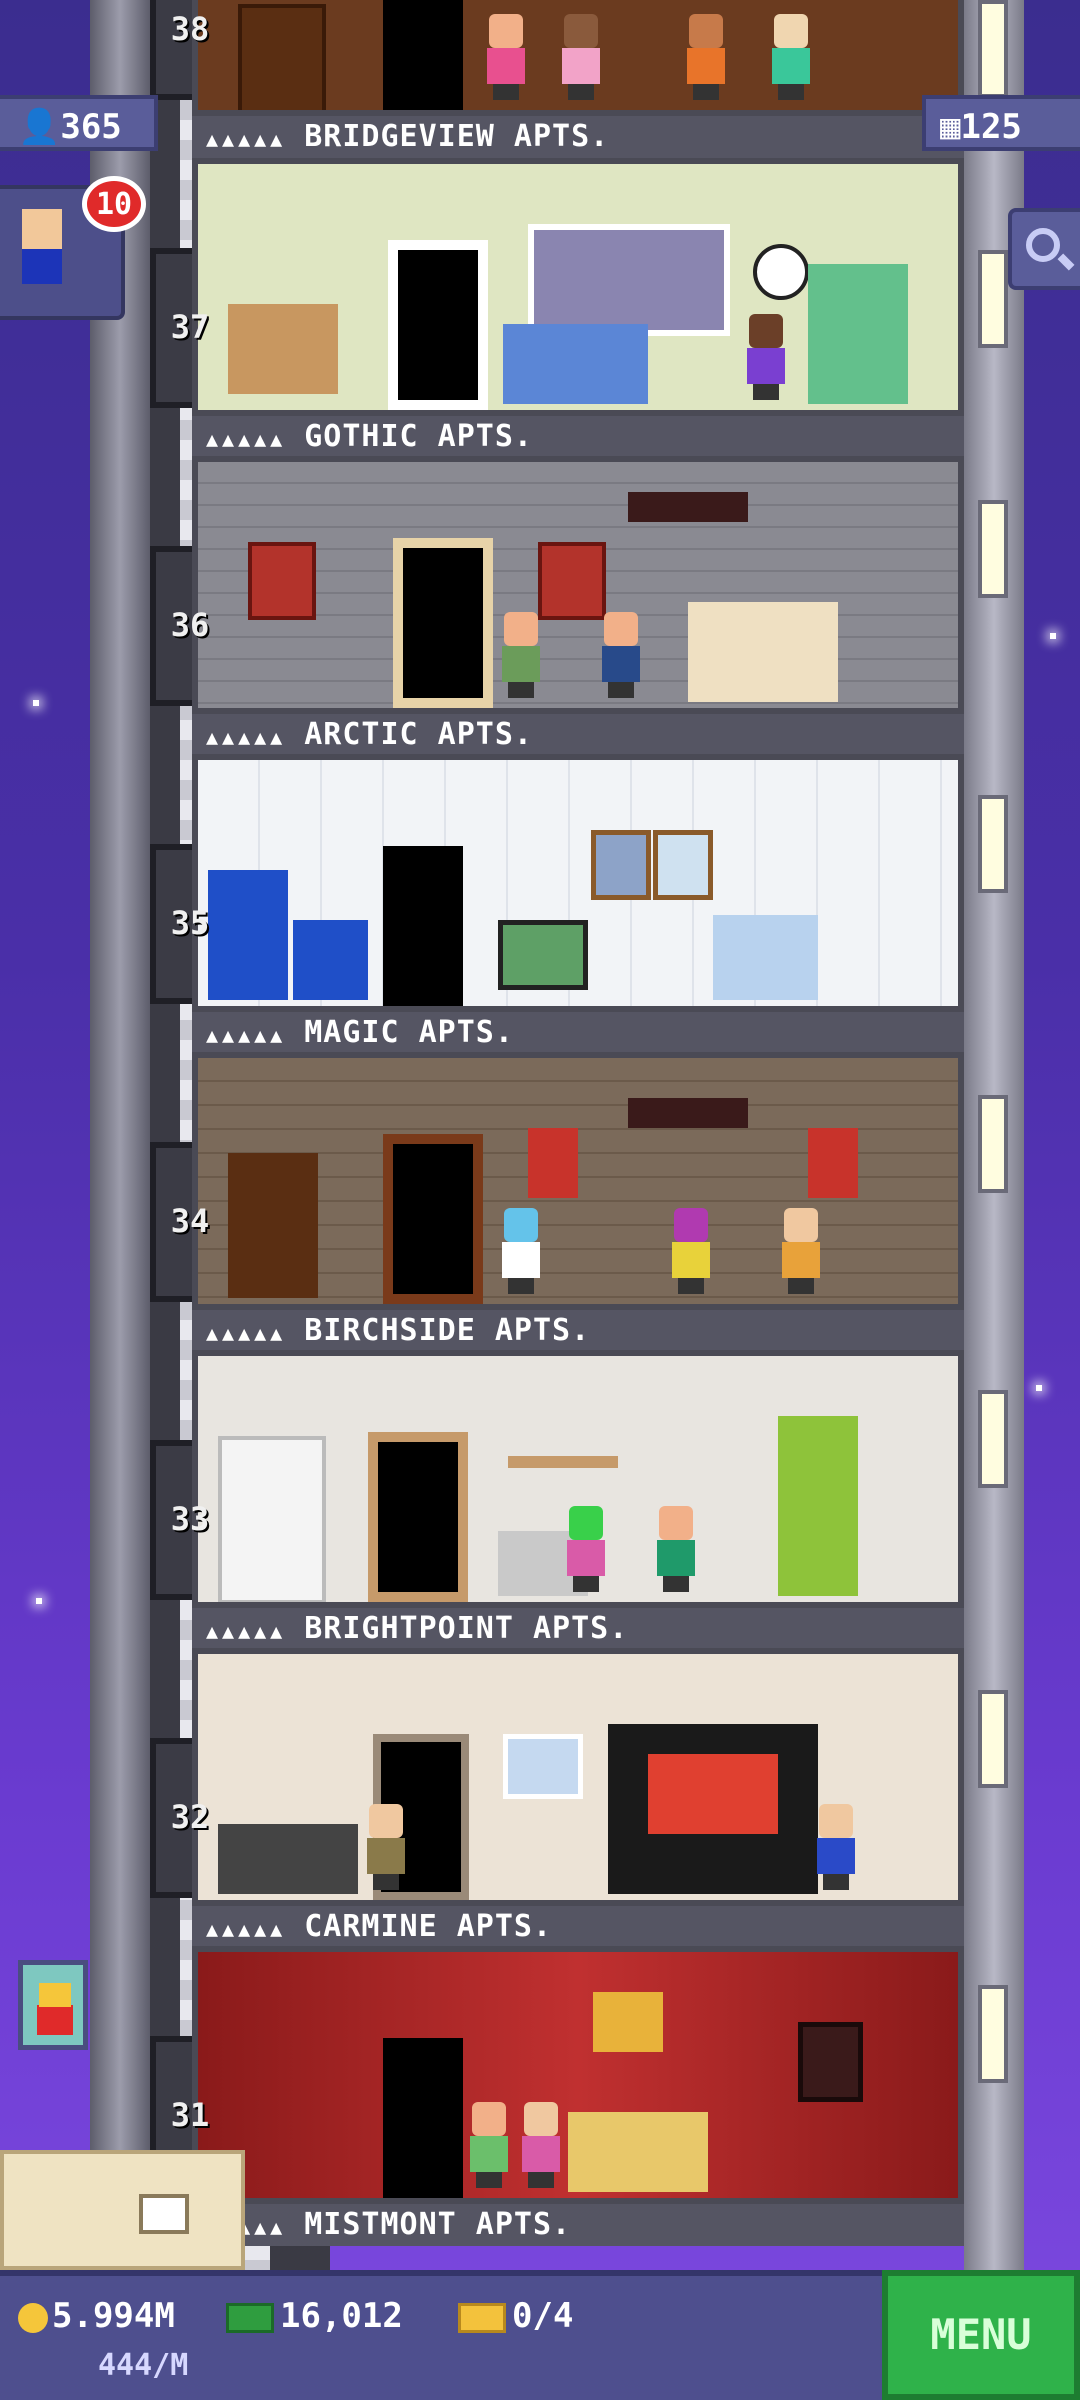 This screenshot has height=2400, width=1080. I want to click on floor-number: 38, so click(190, 29).